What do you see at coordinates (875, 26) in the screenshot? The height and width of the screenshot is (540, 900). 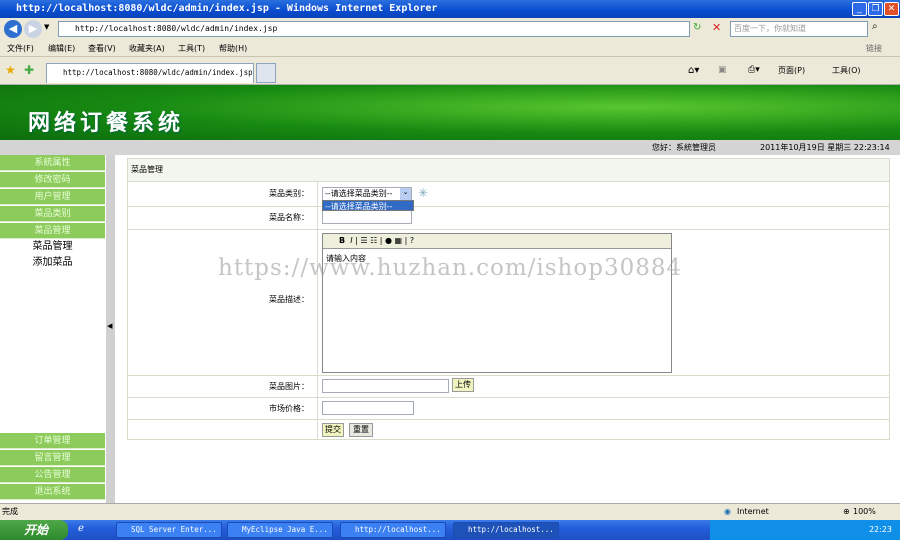 I see `search-icon: ⌕` at bounding box center [875, 26].